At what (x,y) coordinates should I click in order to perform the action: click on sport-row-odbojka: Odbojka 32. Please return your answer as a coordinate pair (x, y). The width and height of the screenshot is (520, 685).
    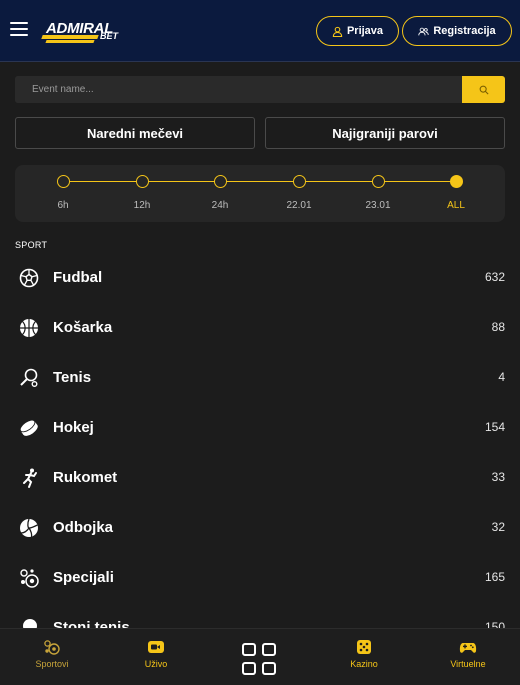
    Looking at the image, I should click on (260, 529).